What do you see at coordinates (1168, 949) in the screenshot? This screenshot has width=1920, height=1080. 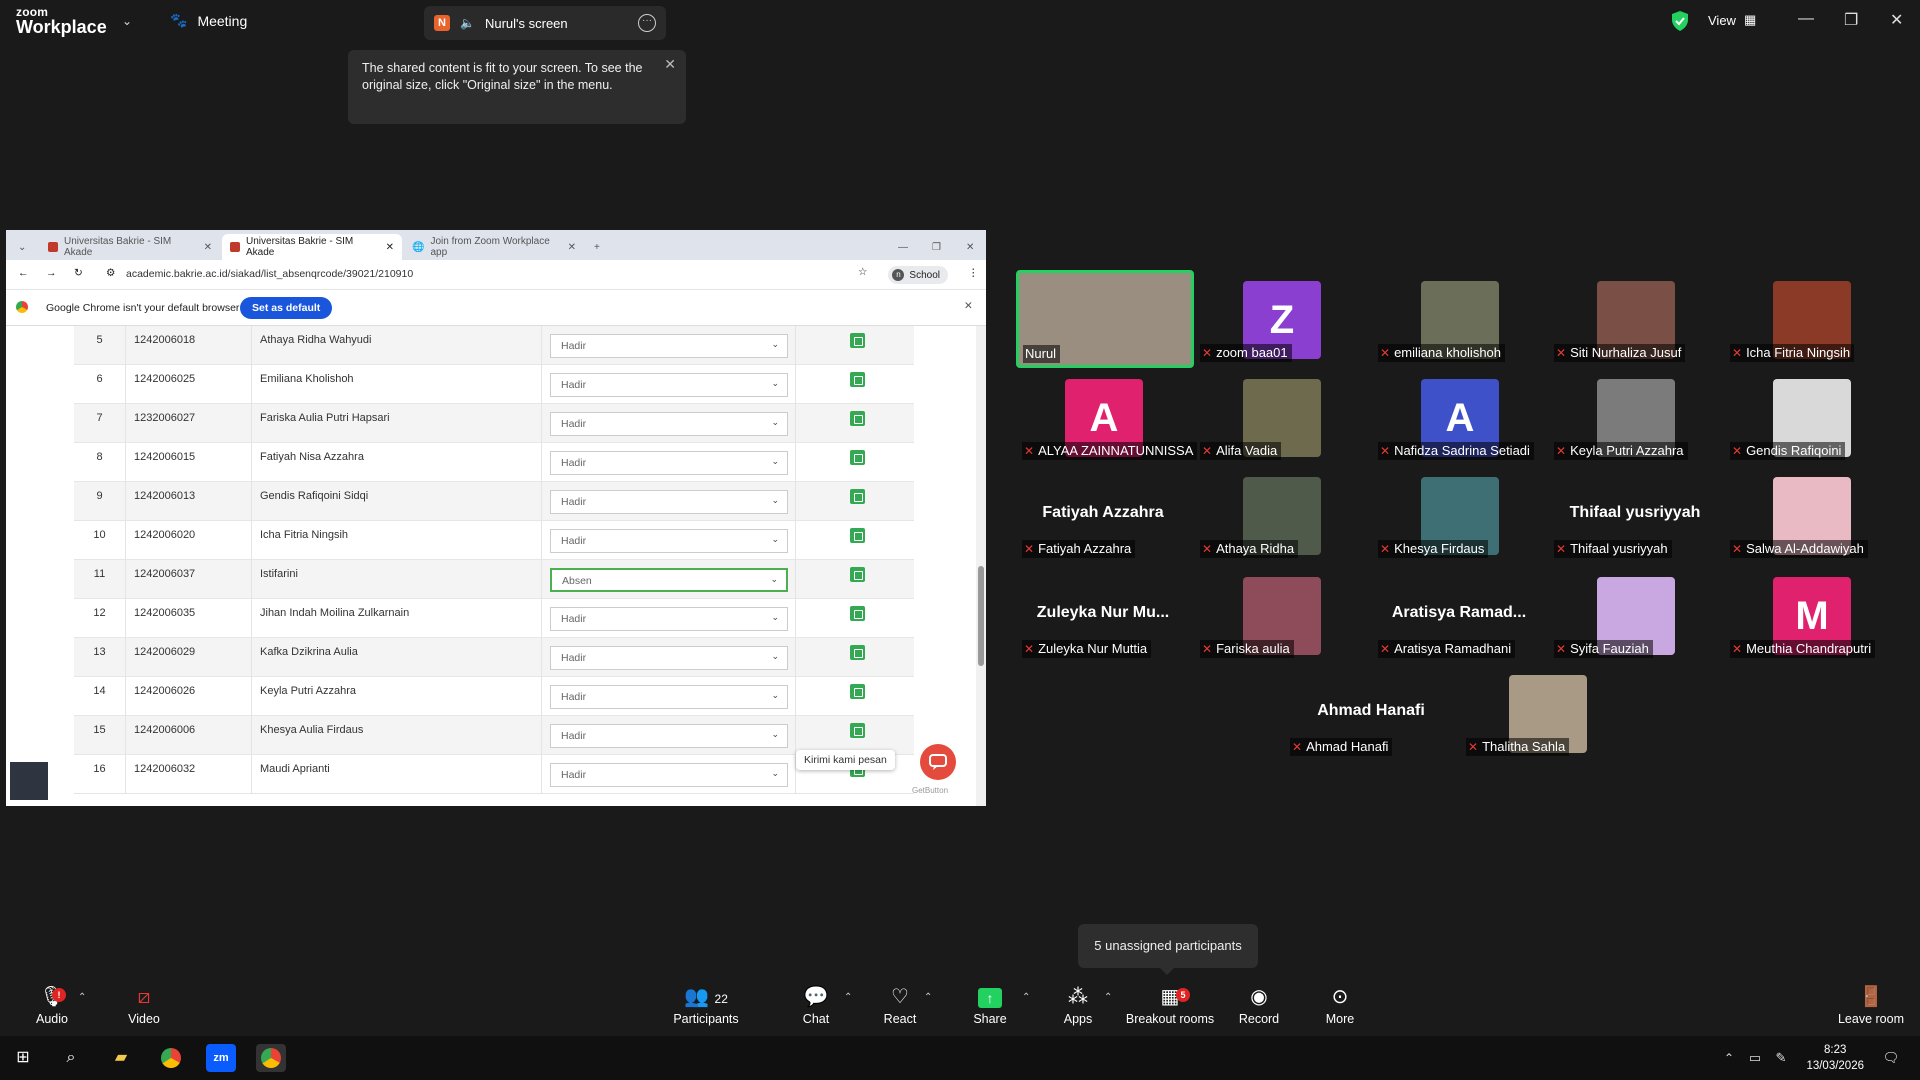 I see `unassigned-participants-tooltip: 5 unassigned participants` at bounding box center [1168, 949].